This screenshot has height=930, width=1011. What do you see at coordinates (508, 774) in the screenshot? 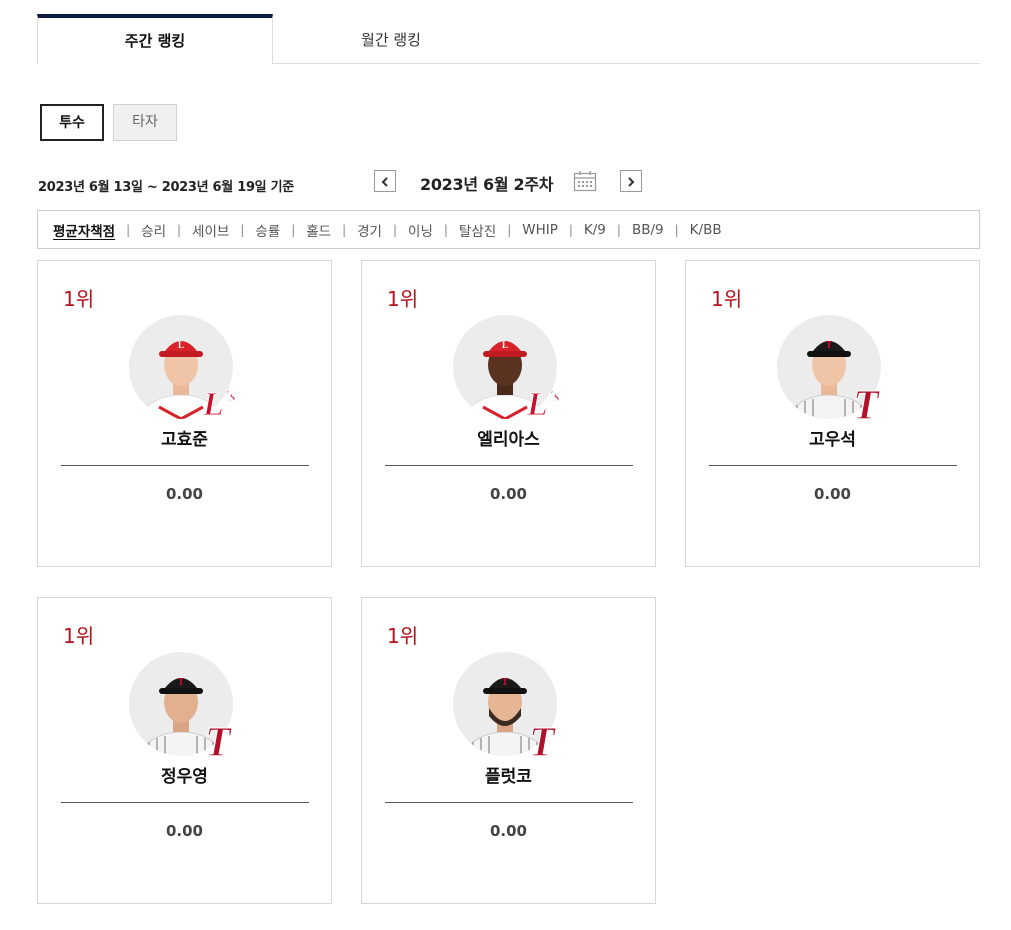
I see `player-name: 플럿코` at bounding box center [508, 774].